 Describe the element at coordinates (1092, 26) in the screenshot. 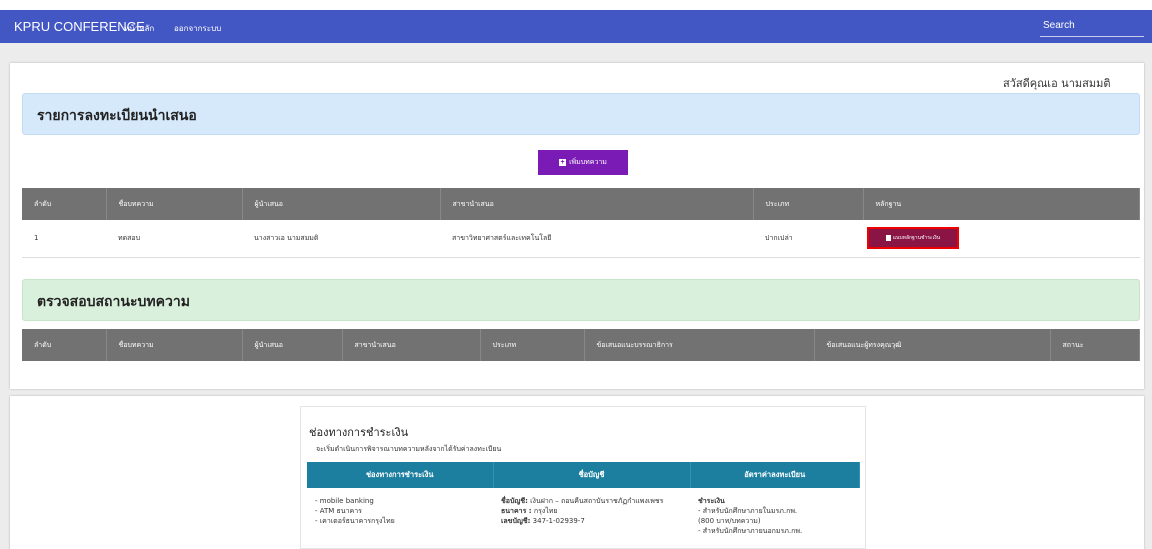

I see `search-input` at that location.